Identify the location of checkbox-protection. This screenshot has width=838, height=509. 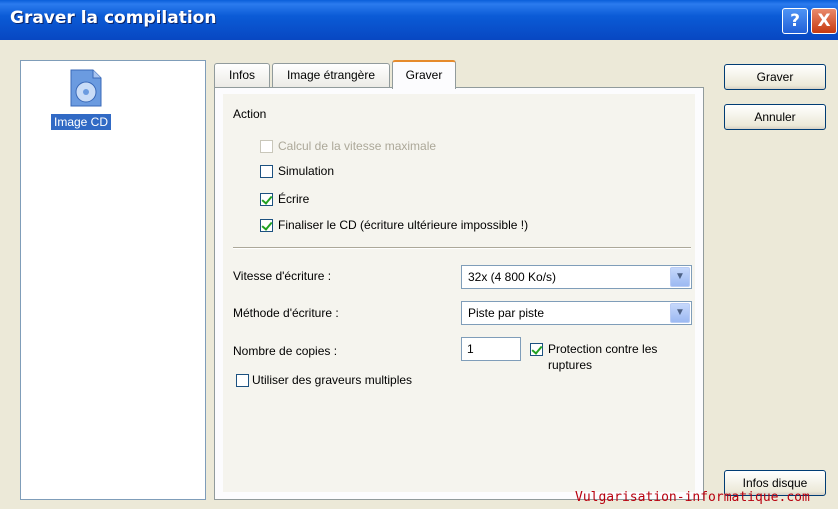
(536, 349).